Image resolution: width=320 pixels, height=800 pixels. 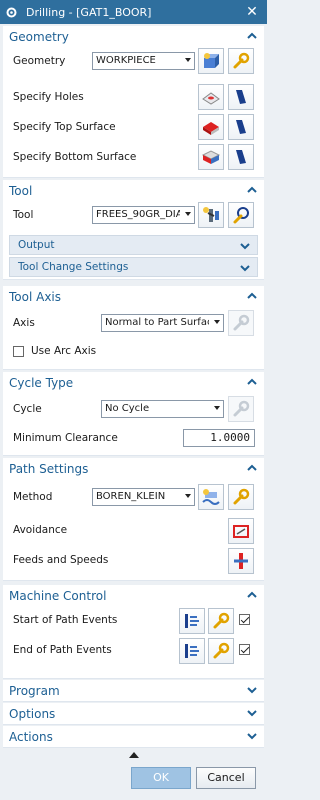 What do you see at coordinates (133, 596) in the screenshot?
I see `machine-control-header: Machine Control` at bounding box center [133, 596].